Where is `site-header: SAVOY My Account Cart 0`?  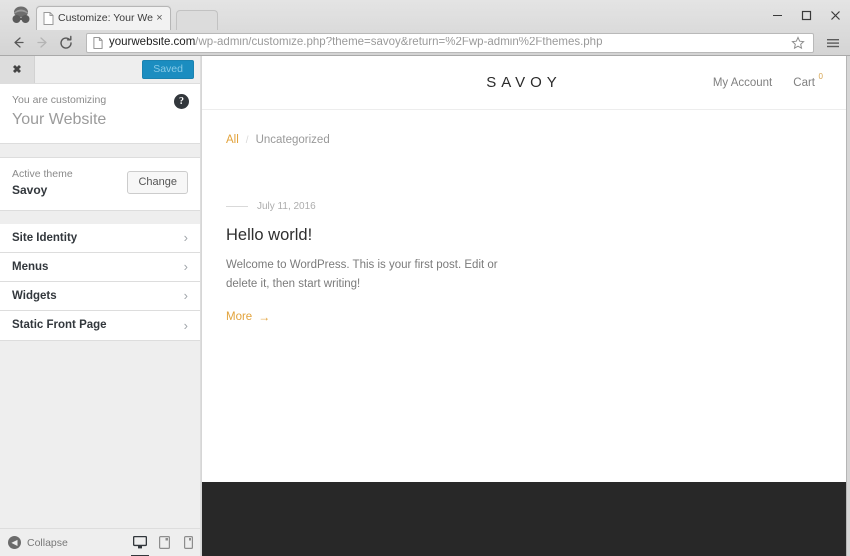
site-header: SAVOY My Account Cart 0 is located at coordinates (524, 83).